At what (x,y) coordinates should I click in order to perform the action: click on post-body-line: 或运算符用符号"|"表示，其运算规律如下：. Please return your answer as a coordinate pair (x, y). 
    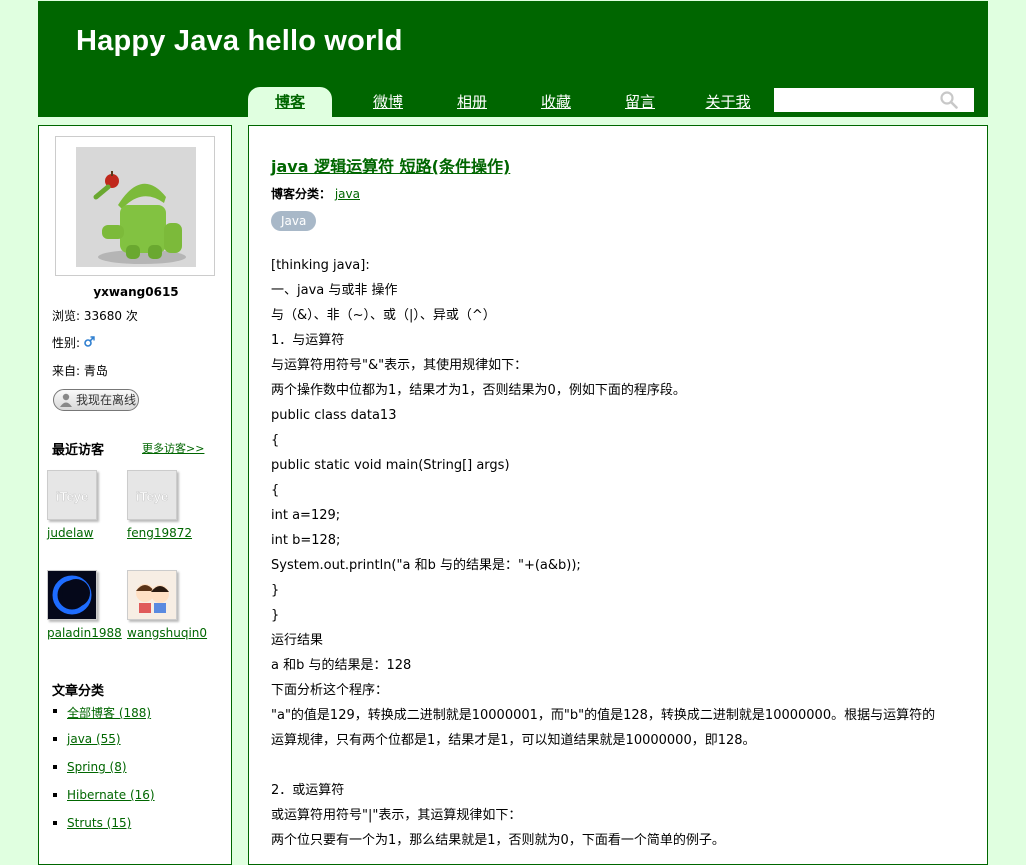
    Looking at the image, I should click on (396, 815).